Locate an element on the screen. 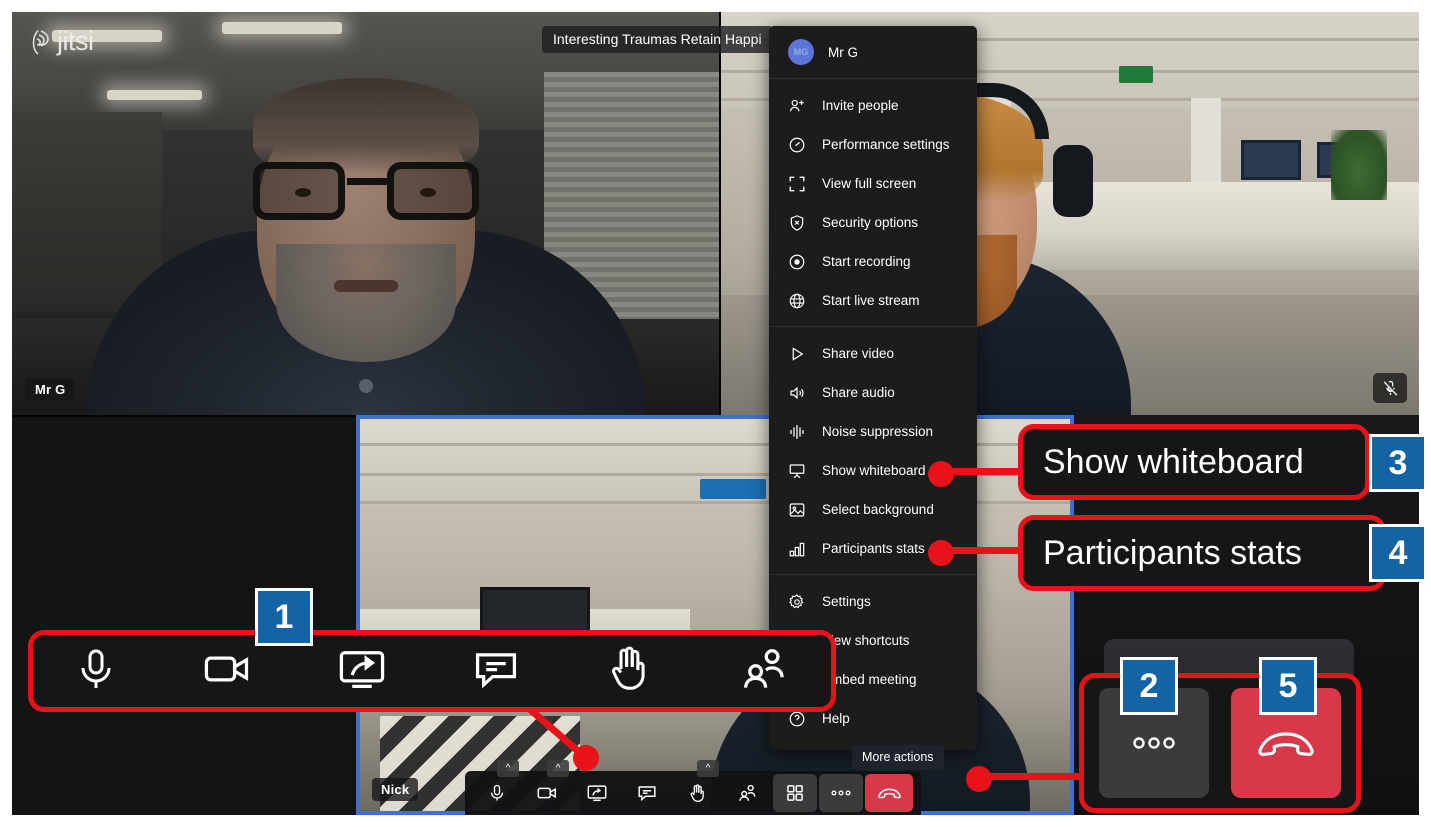 This screenshot has width=1431, height=827. wall is located at coordinates (87, 212).